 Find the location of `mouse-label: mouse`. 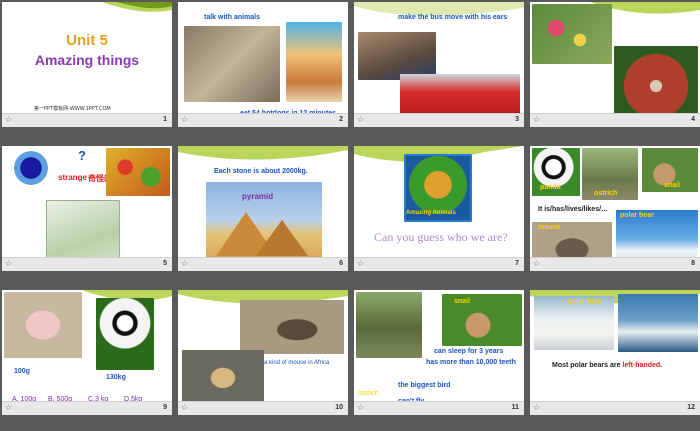

mouse-label: mouse is located at coordinates (549, 227).